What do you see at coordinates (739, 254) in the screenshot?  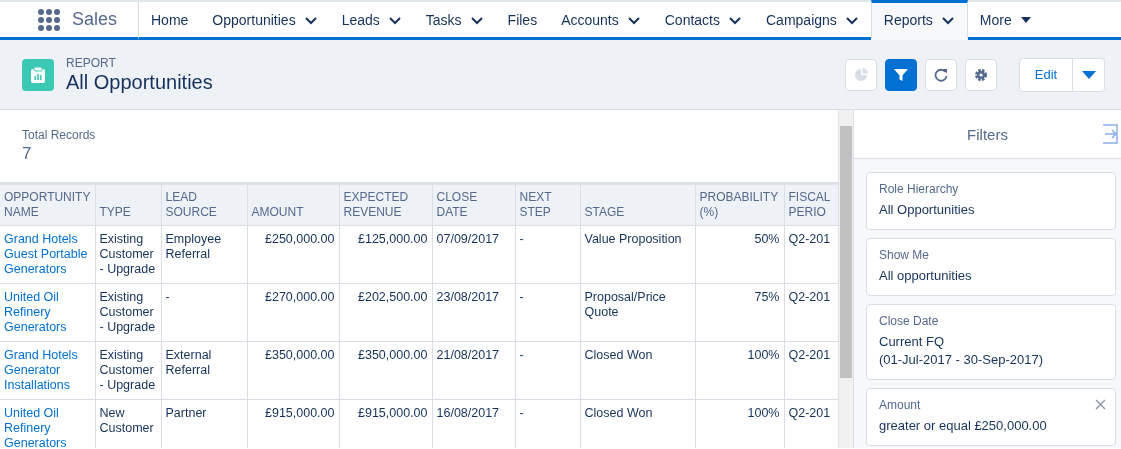 I see `table-cell: 50%` at bounding box center [739, 254].